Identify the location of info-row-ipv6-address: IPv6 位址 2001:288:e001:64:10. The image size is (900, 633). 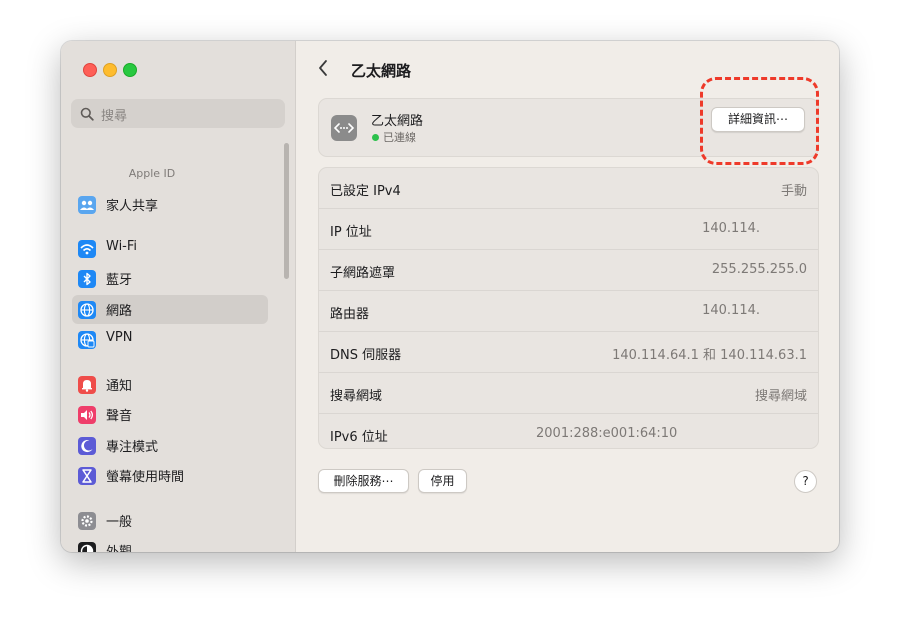
(568, 434).